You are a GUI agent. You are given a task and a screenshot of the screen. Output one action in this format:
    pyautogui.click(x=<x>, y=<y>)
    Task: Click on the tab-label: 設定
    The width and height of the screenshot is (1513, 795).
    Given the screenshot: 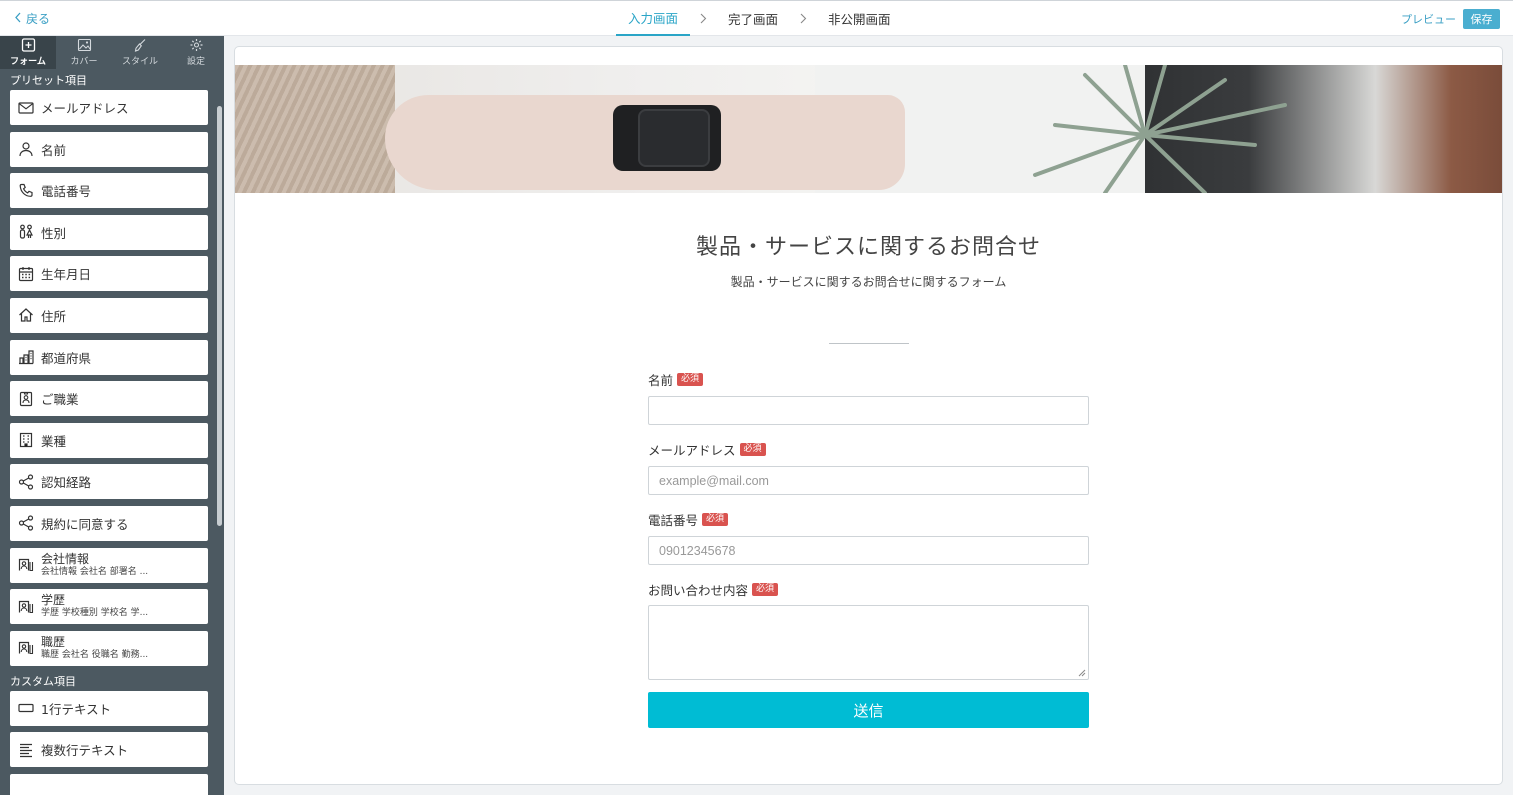 What is the action you would take?
    pyautogui.click(x=195, y=62)
    